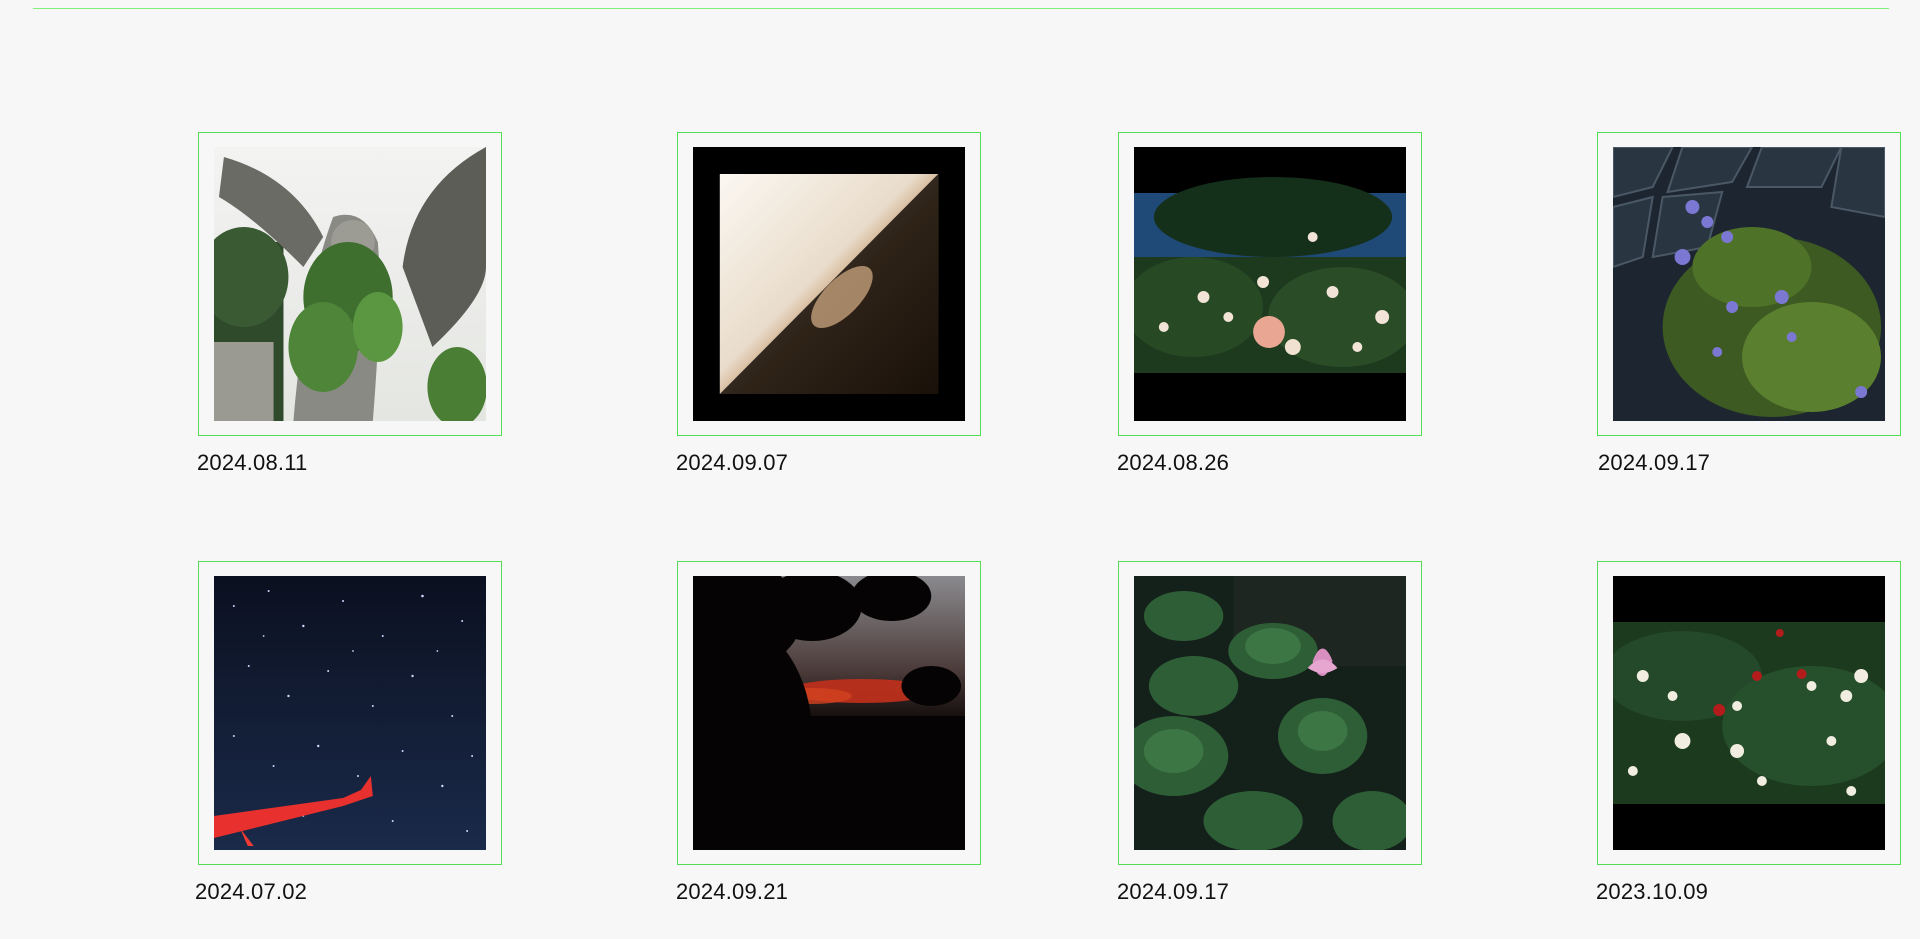 This screenshot has width=1920, height=939. Describe the element at coordinates (1652, 891) in the screenshot. I see `photo-date-label: 2023.10.09` at that location.